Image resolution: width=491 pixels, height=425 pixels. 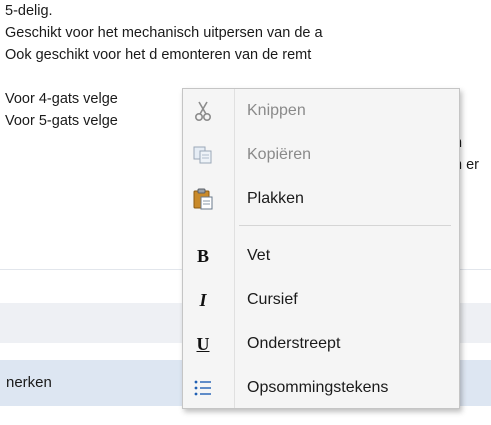 What do you see at coordinates (203, 155) in the screenshot?
I see `copy-icon` at bounding box center [203, 155].